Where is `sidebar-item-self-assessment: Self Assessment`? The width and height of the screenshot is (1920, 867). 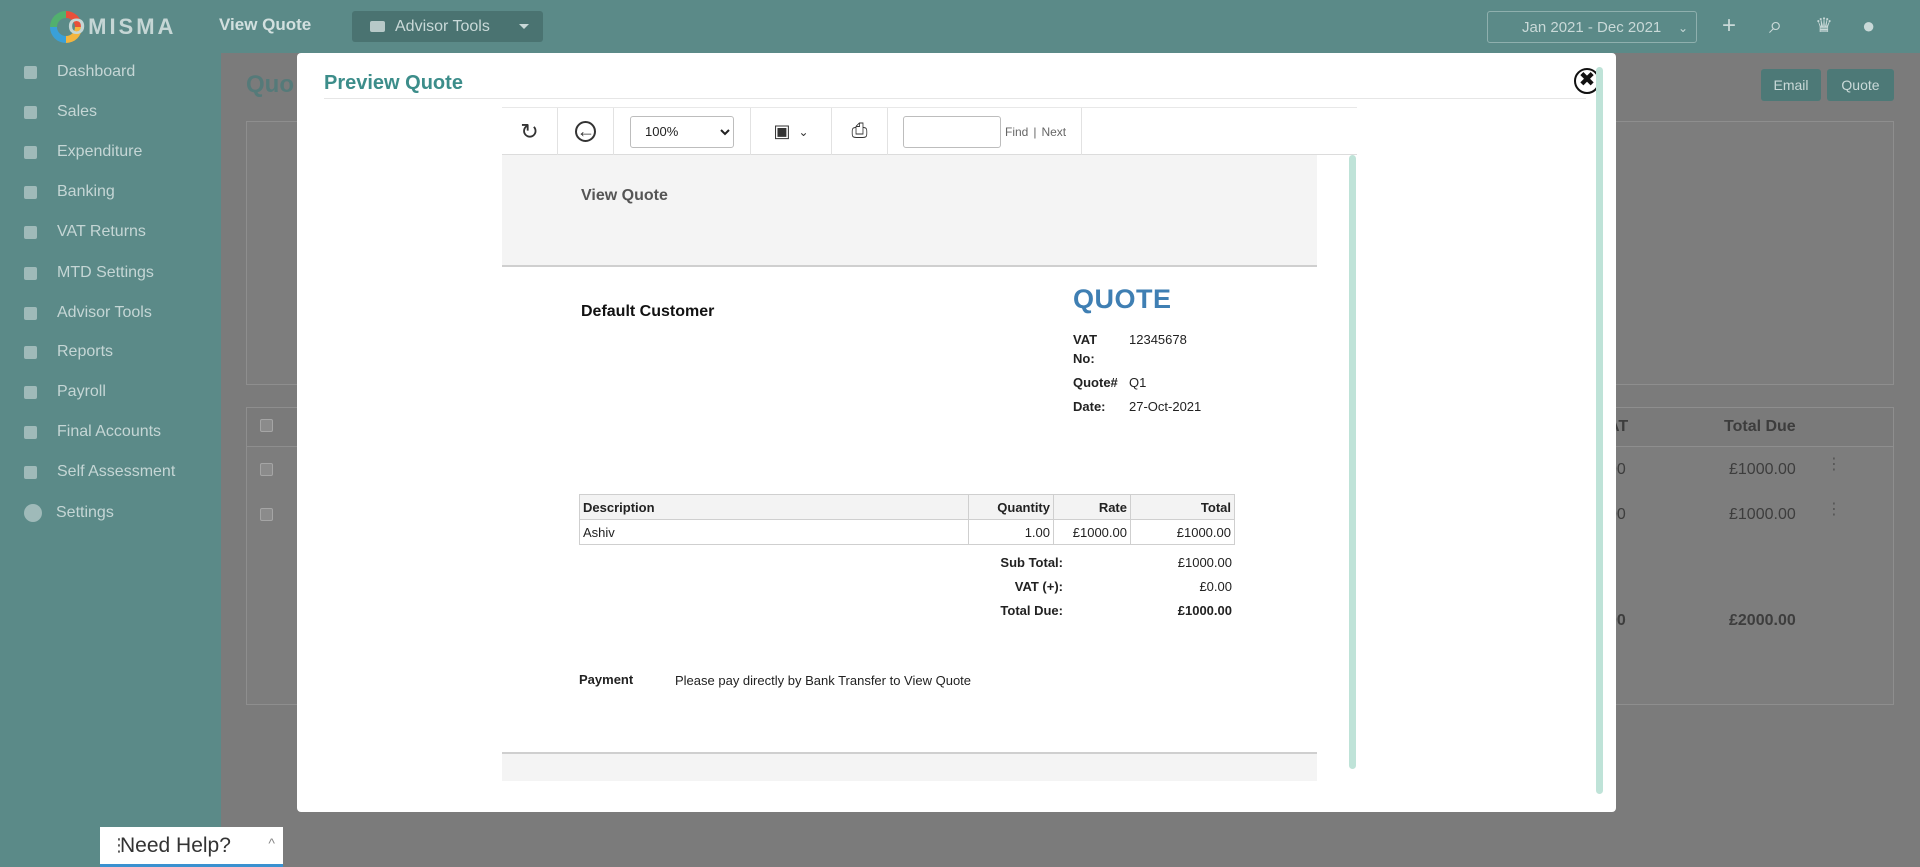
sidebar-item-self-assessment: Self Assessment is located at coordinates (99, 472).